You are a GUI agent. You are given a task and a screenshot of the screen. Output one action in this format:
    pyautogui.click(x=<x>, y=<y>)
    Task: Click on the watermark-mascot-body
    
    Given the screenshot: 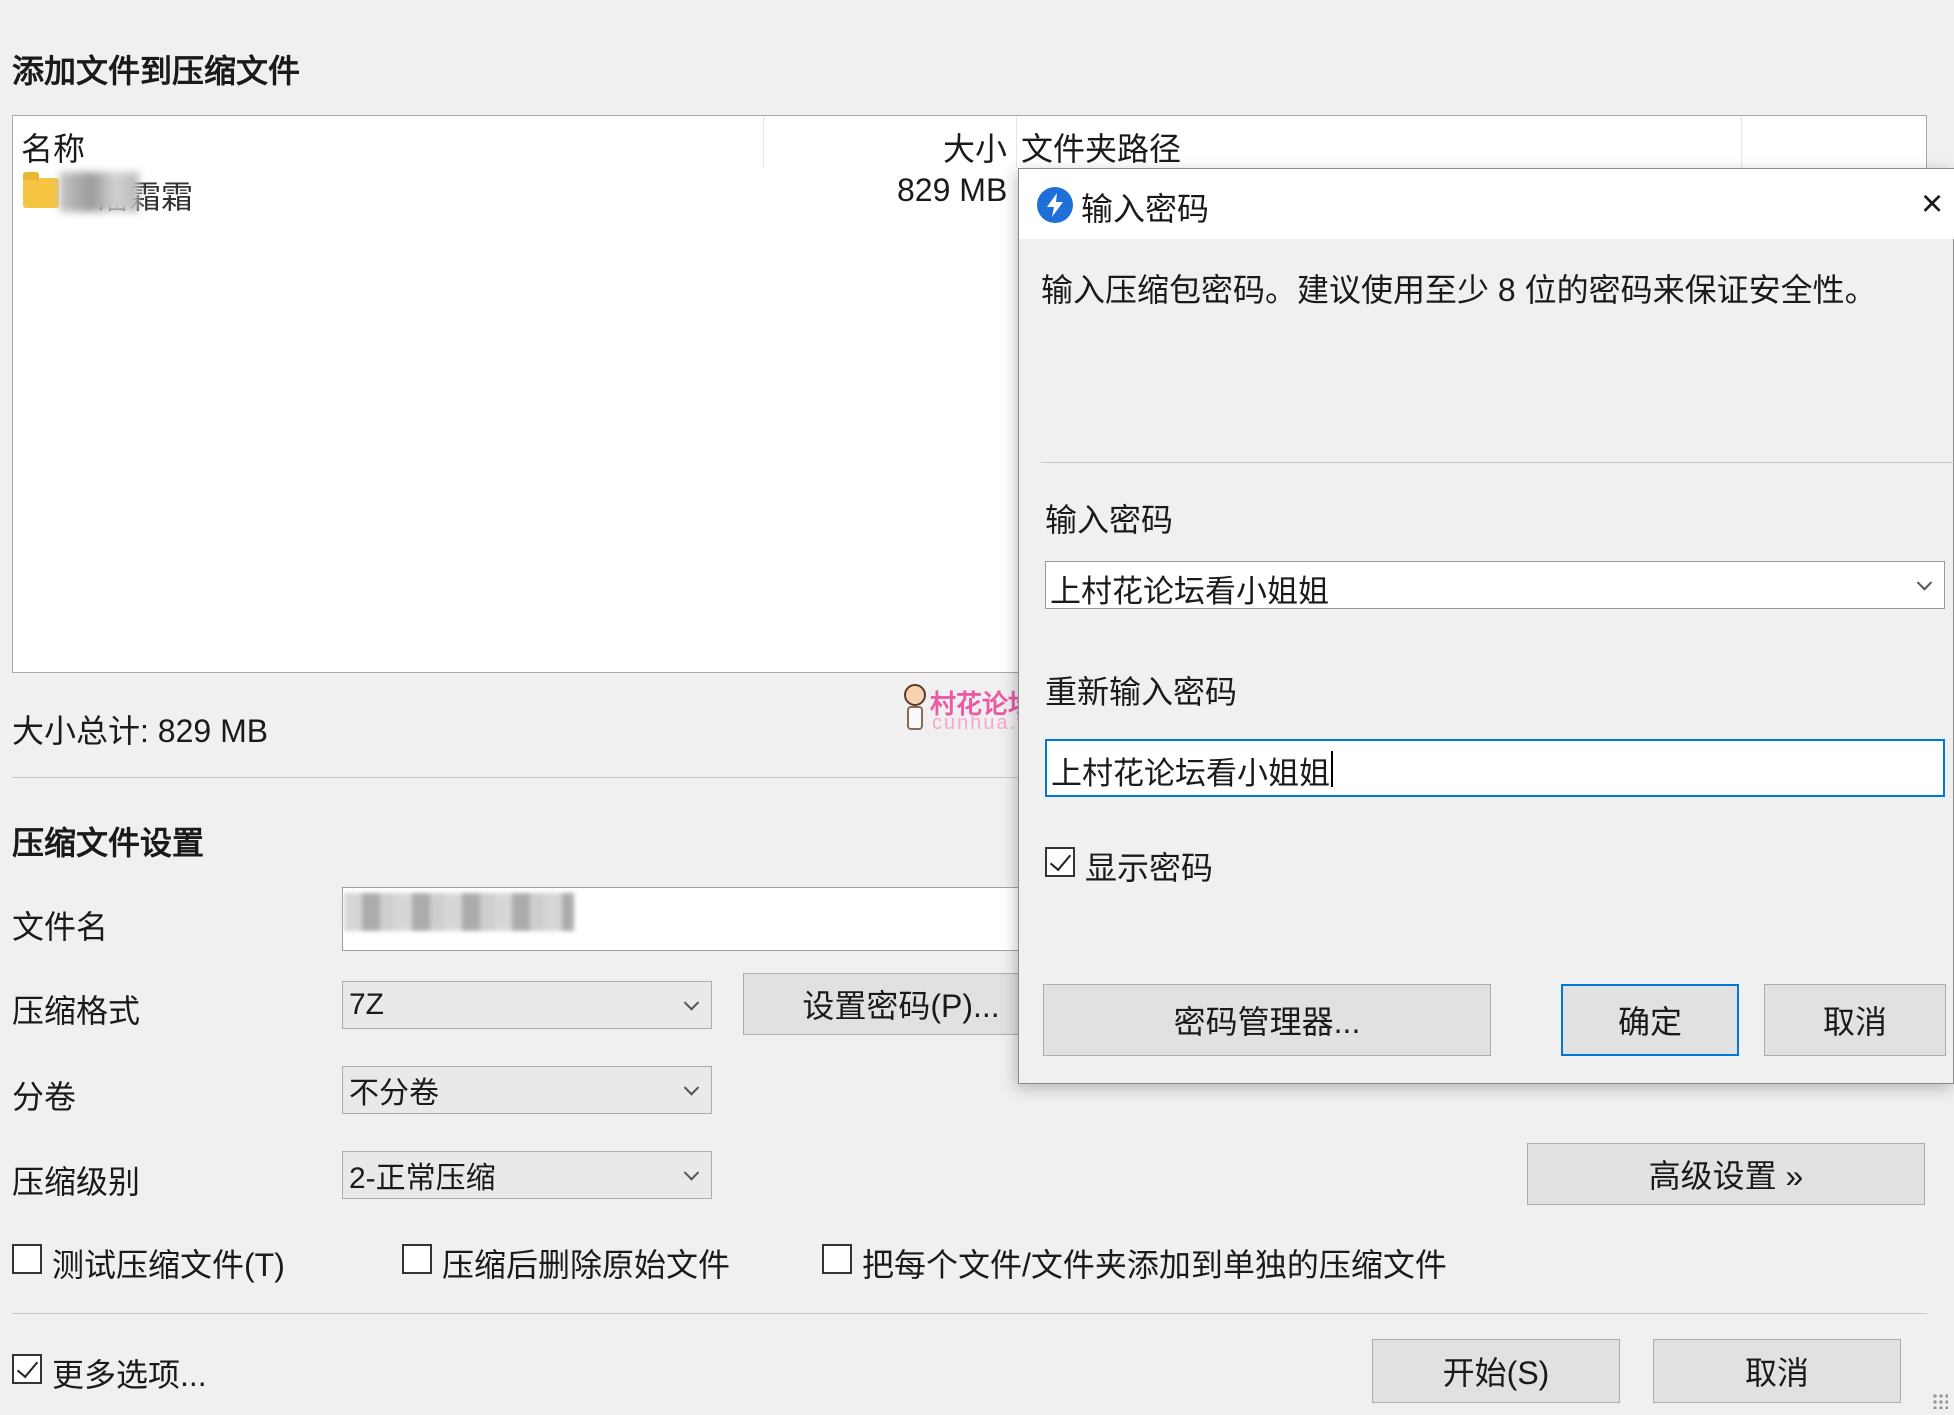 What is the action you would take?
    pyautogui.click(x=915, y=718)
    